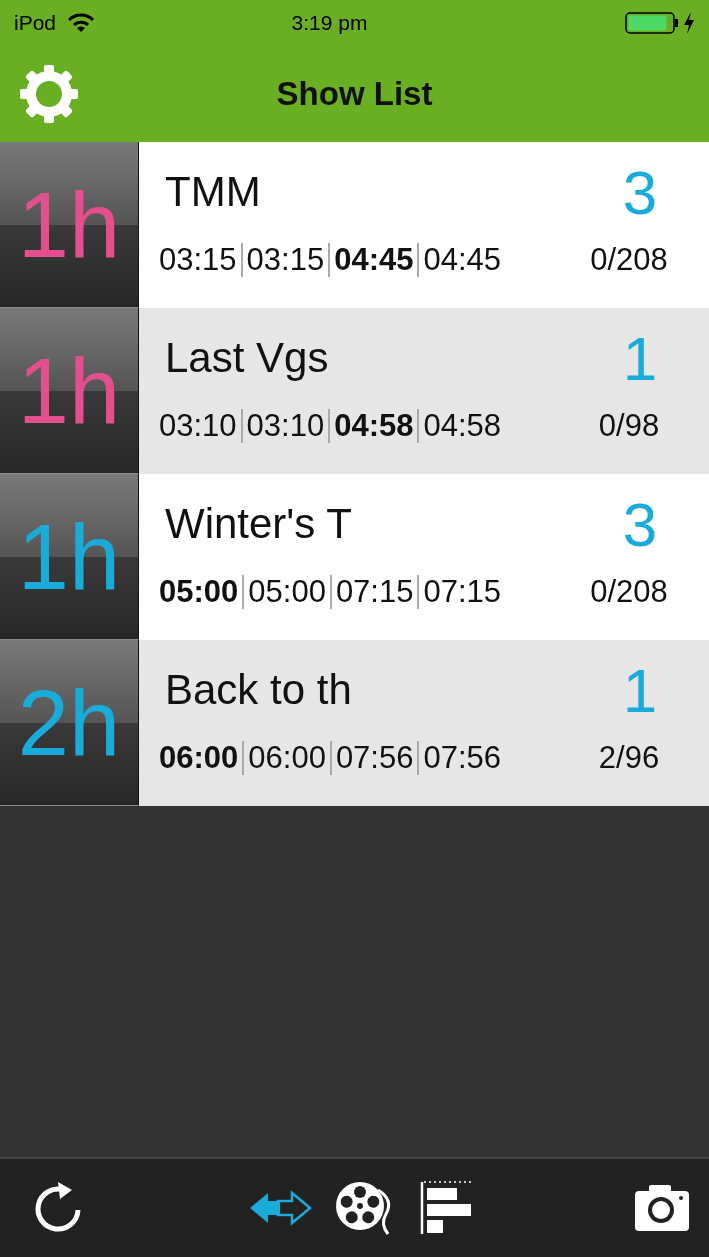 The height and width of the screenshot is (1257, 709). I want to click on bar-chart-button, so click(446, 1208).